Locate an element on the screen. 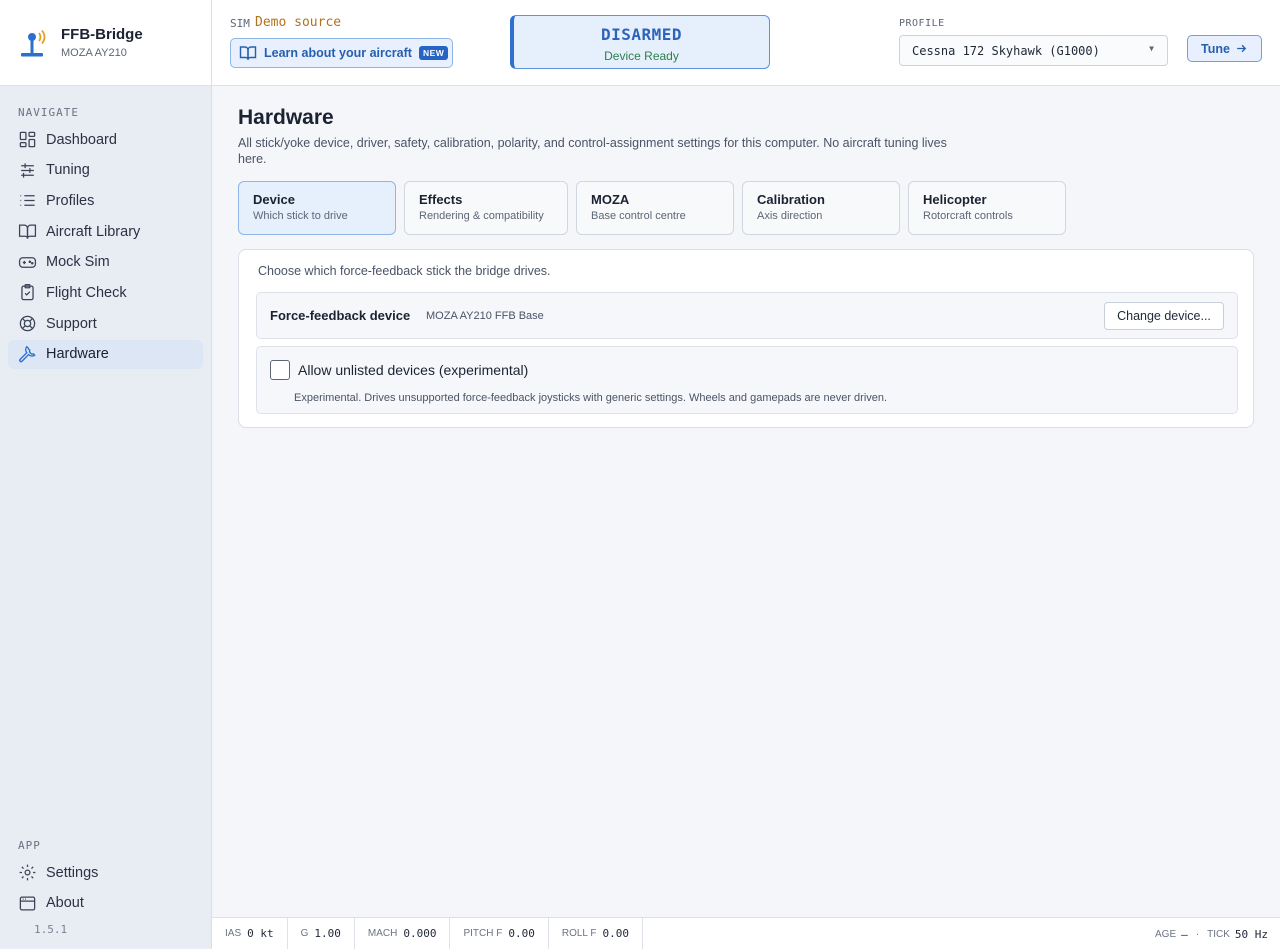  tab-helicopter: Helicopter Rotorcraft controls is located at coordinates (987, 208).